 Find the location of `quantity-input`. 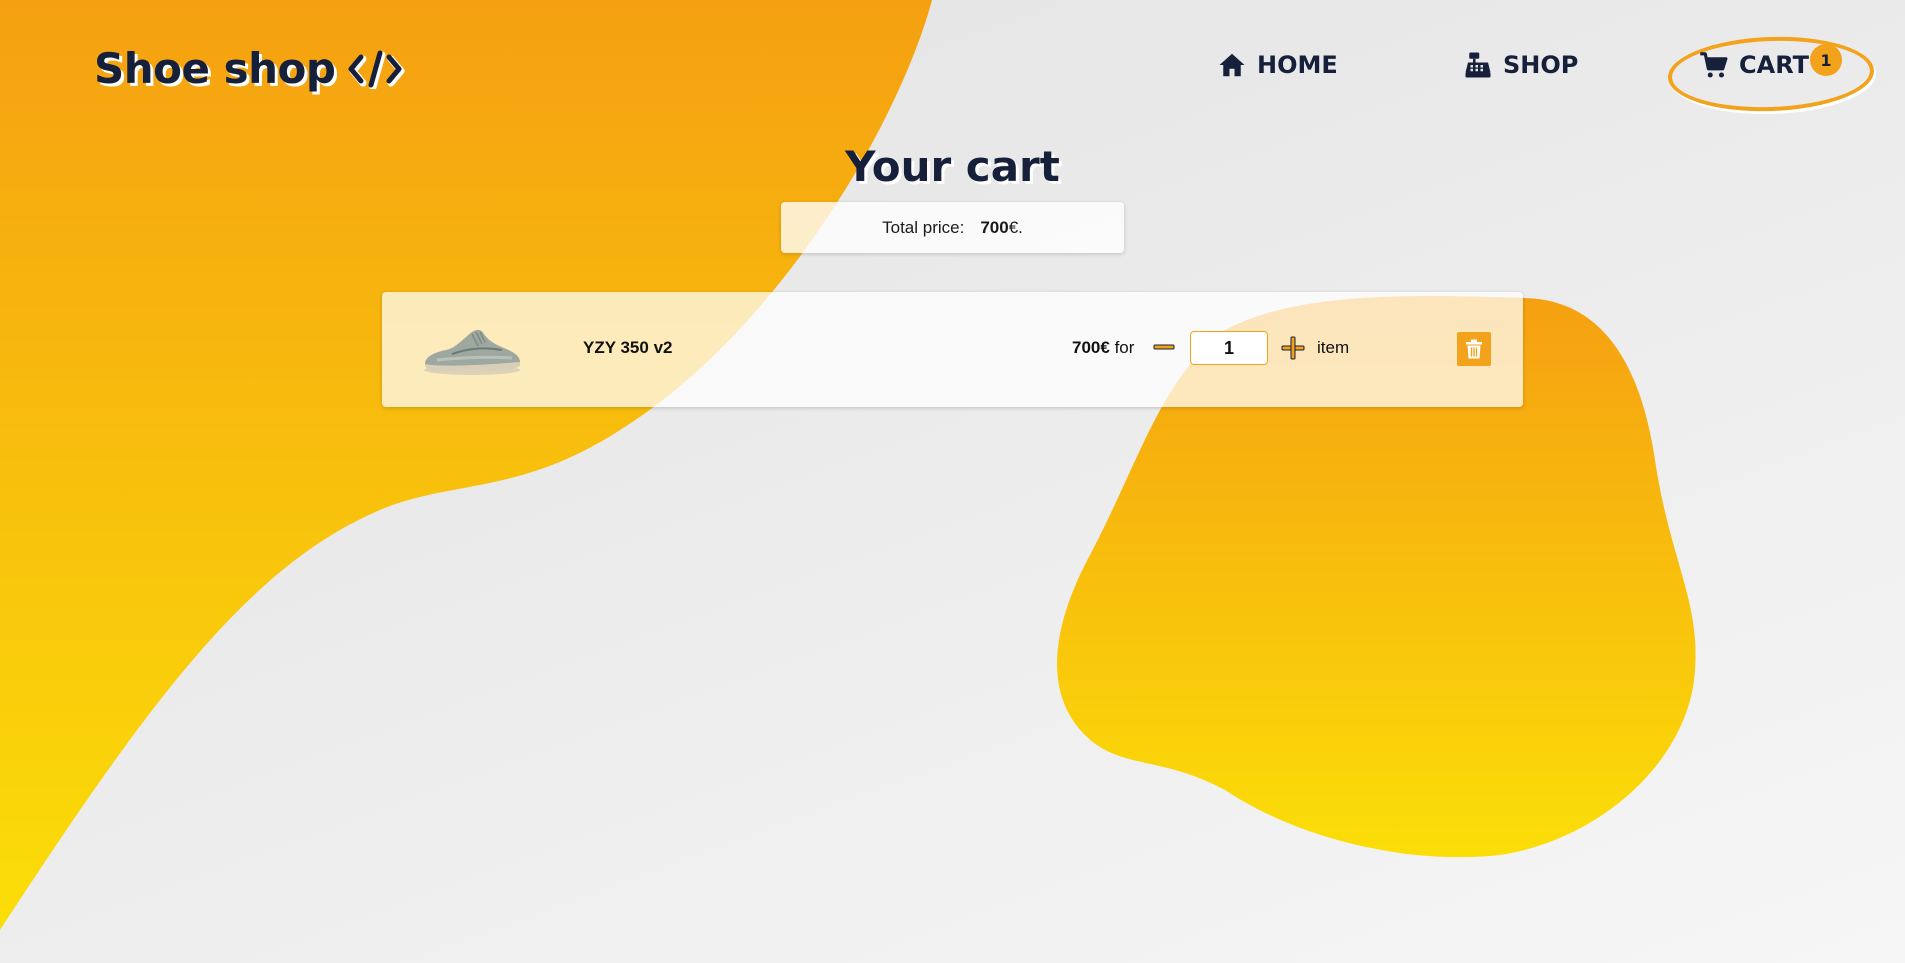

quantity-input is located at coordinates (1229, 348).